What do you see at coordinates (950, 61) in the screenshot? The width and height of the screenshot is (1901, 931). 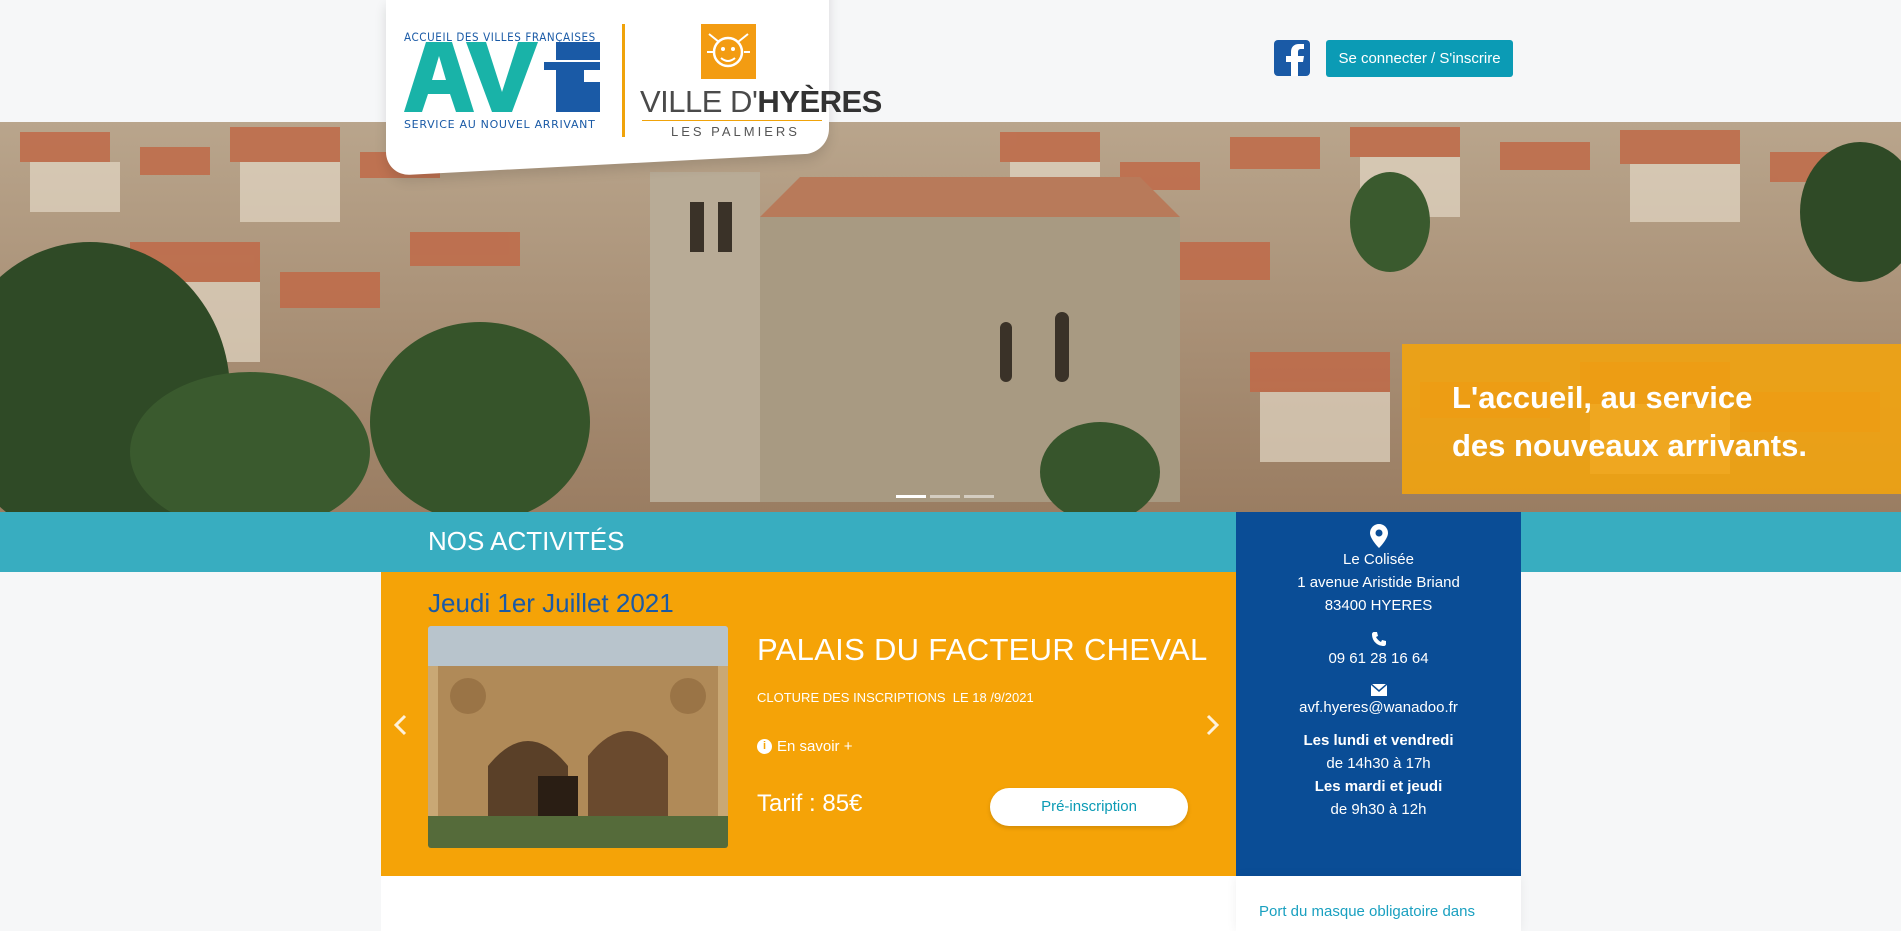 I see `site-header` at bounding box center [950, 61].